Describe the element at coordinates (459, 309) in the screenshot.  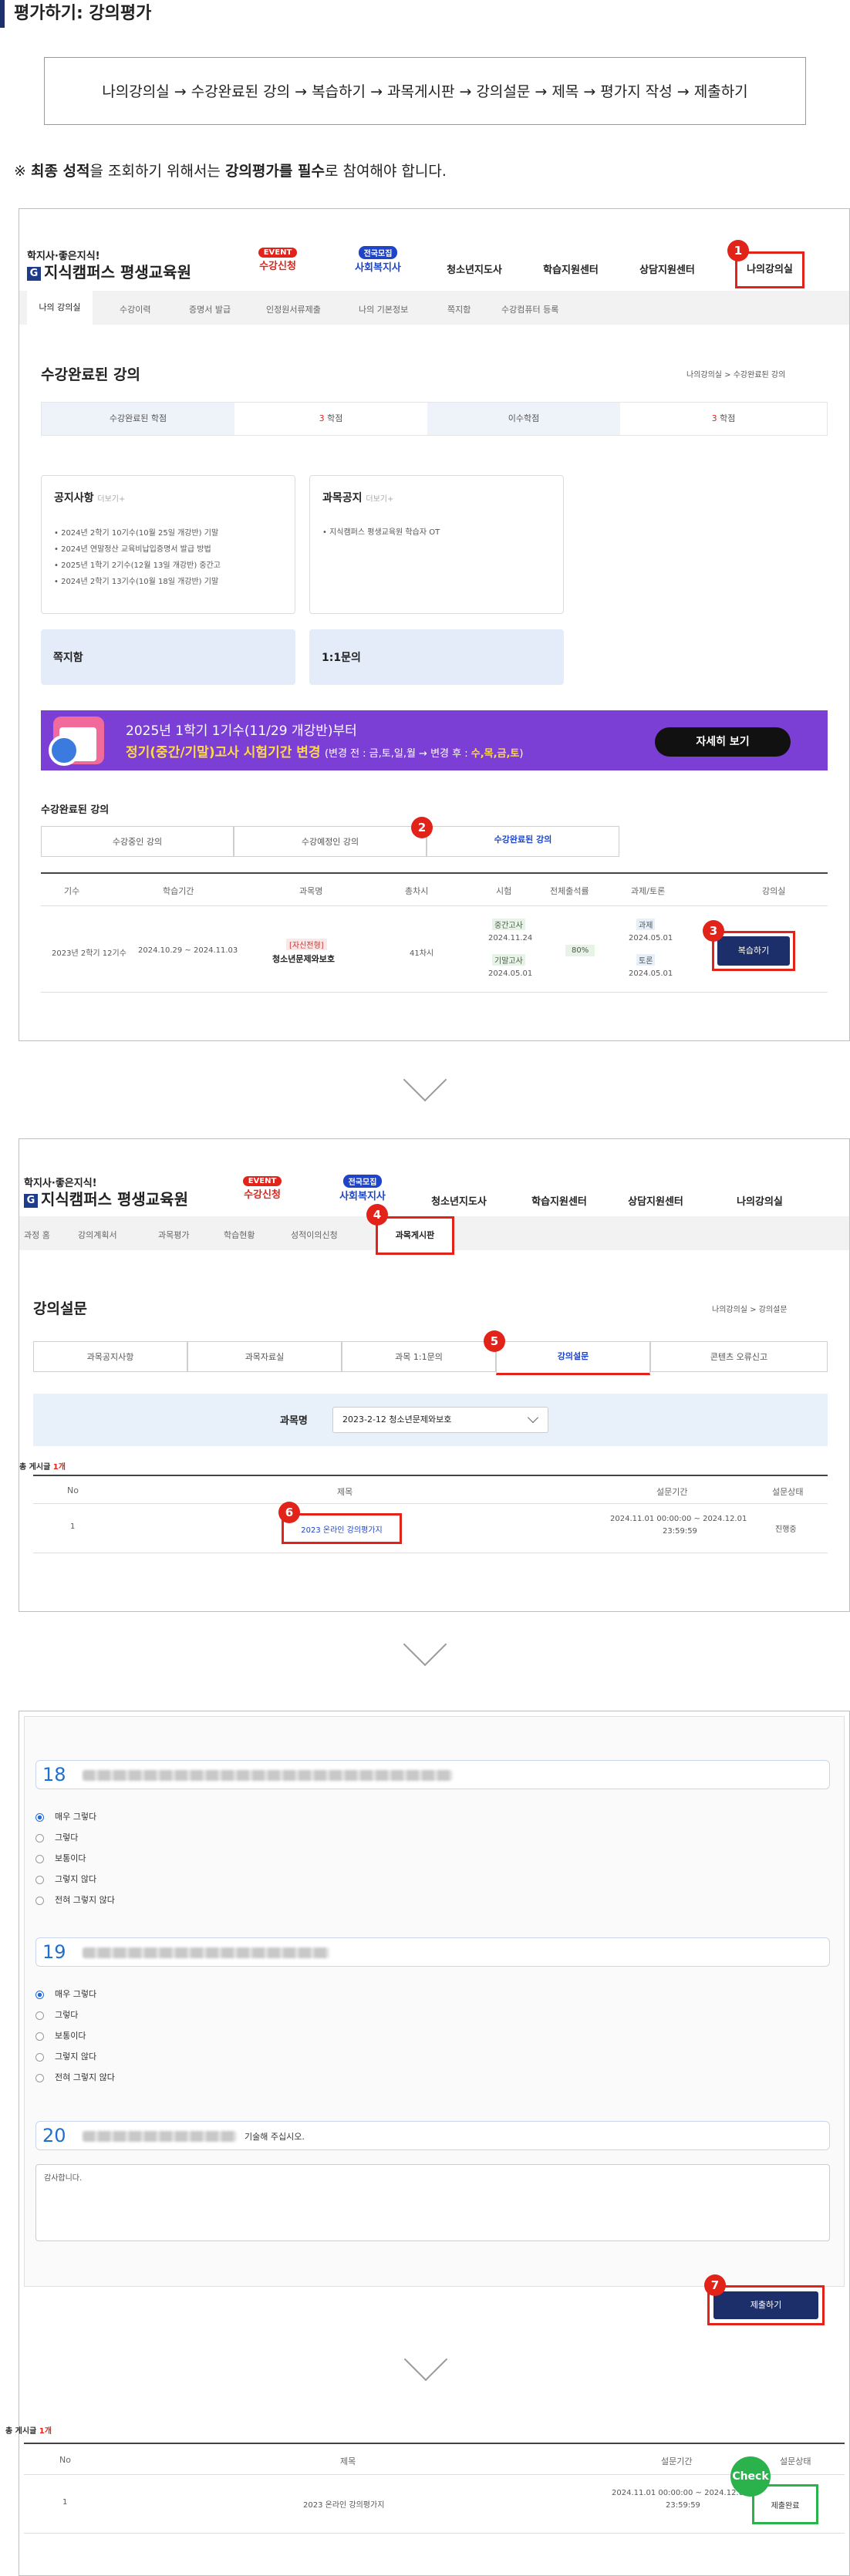
I see `subnav-memo: 쪽지함` at that location.